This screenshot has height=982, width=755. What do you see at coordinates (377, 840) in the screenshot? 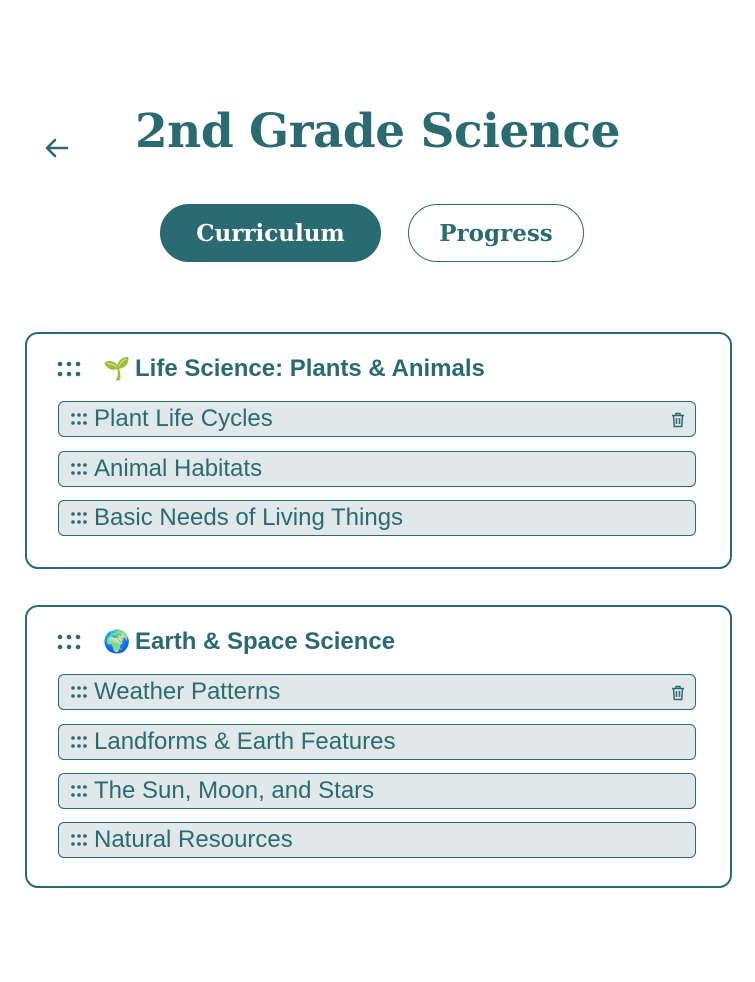
I see `lesson-item: Natural Resources` at bounding box center [377, 840].